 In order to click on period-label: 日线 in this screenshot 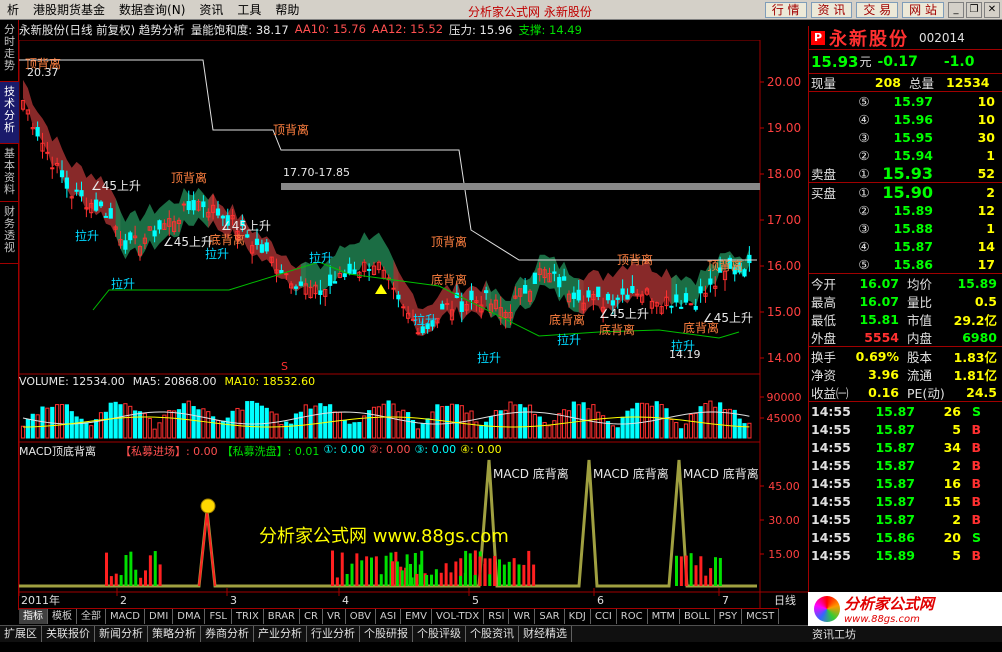, I will do `click(785, 600)`.